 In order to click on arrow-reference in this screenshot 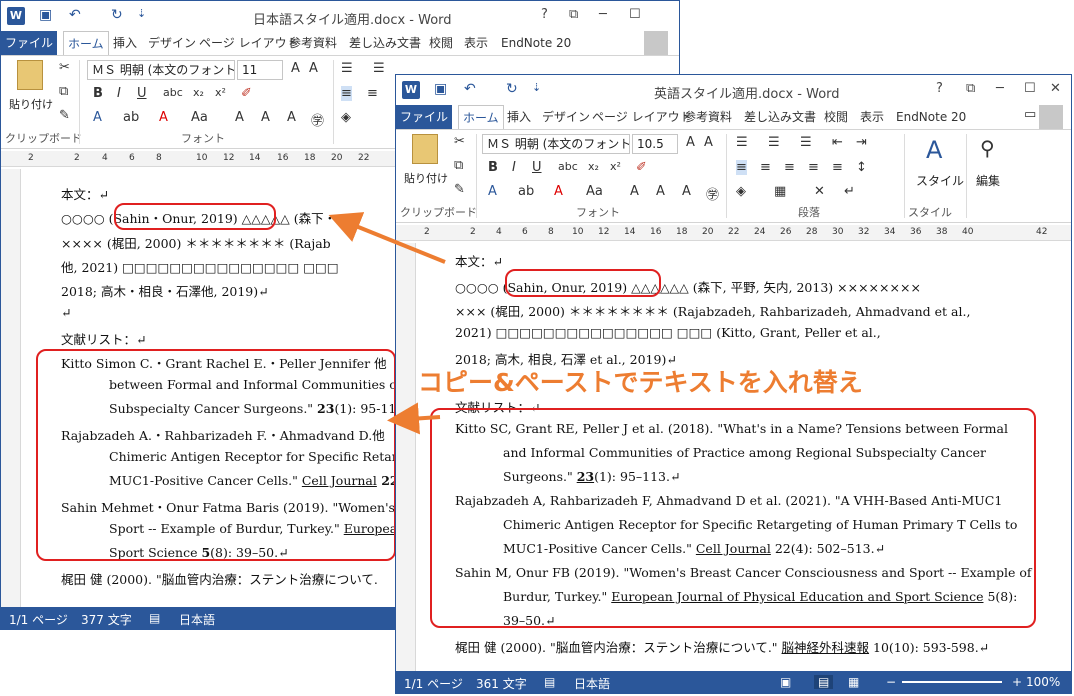, I will do `click(414, 418)`.